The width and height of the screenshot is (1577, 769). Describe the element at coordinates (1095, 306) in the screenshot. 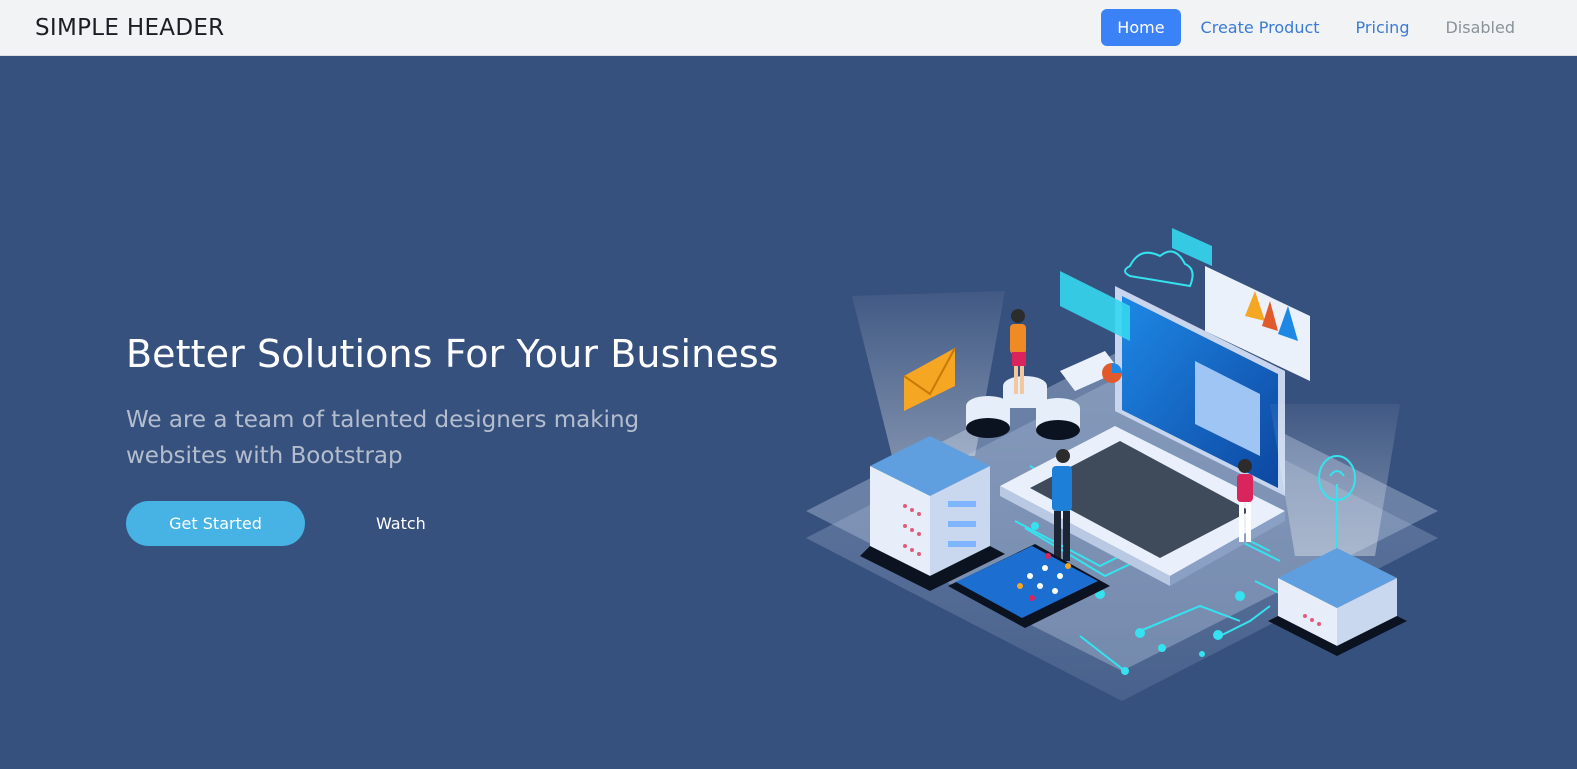

I see `floating-card` at that location.